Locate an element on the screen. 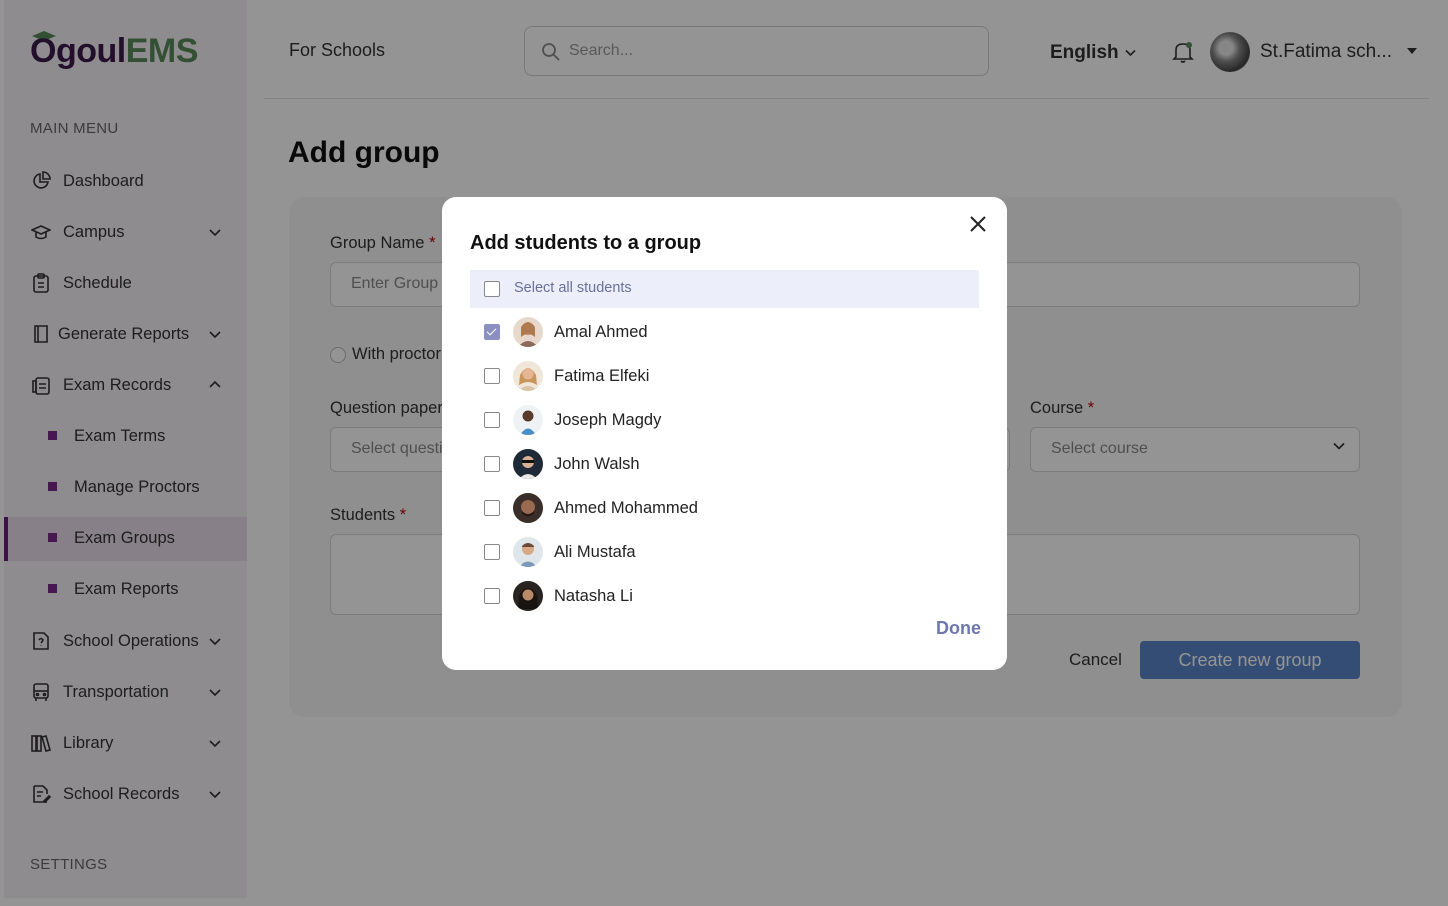 This screenshot has height=906, width=1448. student-row: Ali Mustafa is located at coordinates (724, 552).